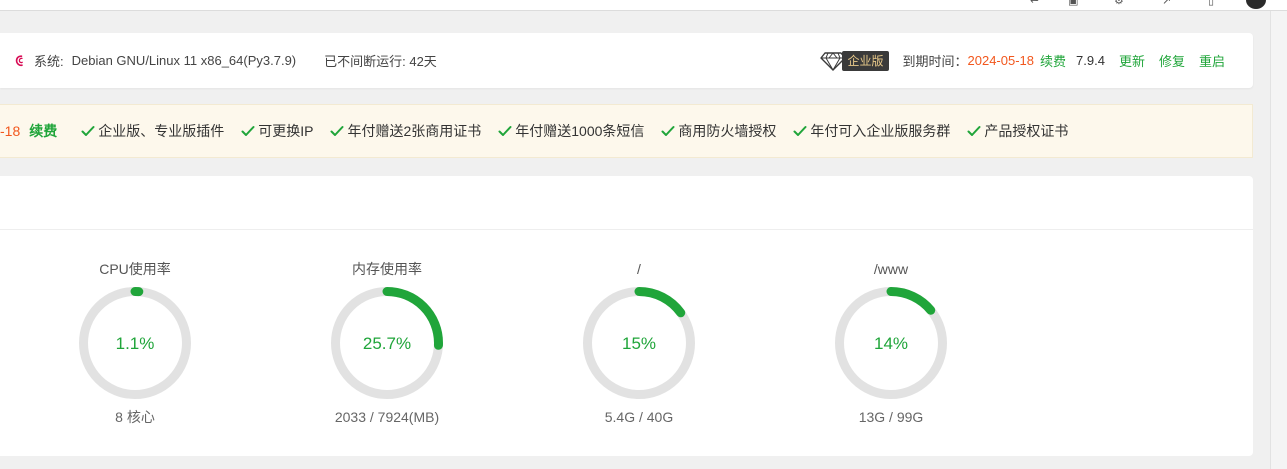 Image resolution: width=1287 pixels, height=469 pixels. I want to click on gauge-percent: 15%, so click(639, 343).